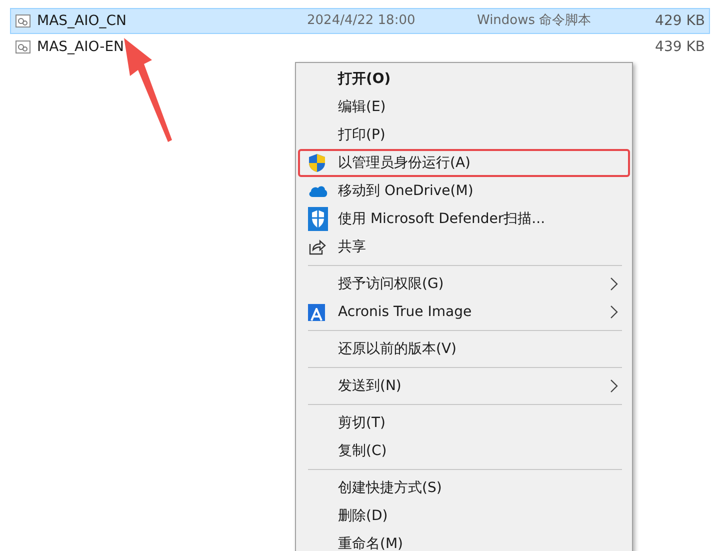 This screenshot has height=551, width=720. What do you see at coordinates (318, 191) in the screenshot?
I see `cloud-icon` at bounding box center [318, 191].